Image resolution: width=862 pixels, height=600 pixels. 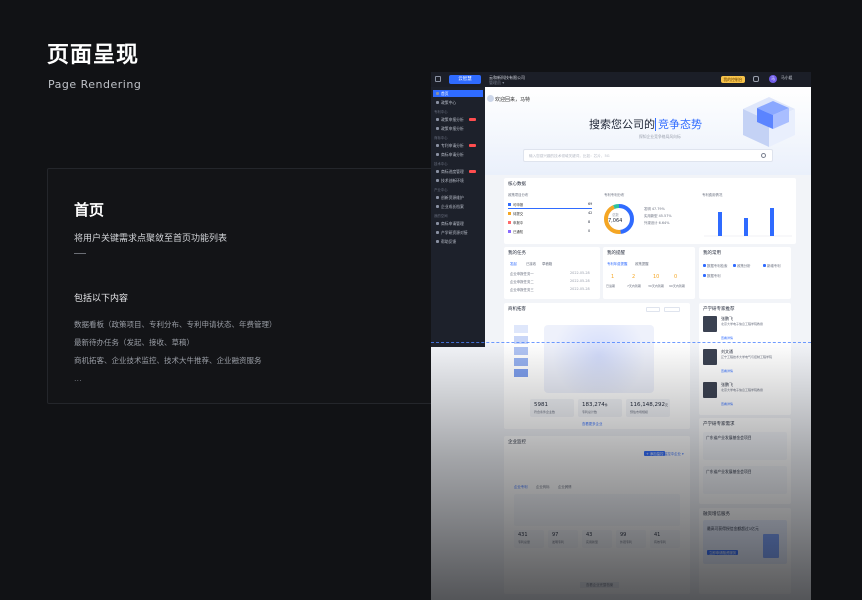 What do you see at coordinates (550, 208) in the screenshot?
I see `progress-bar` at bounding box center [550, 208].